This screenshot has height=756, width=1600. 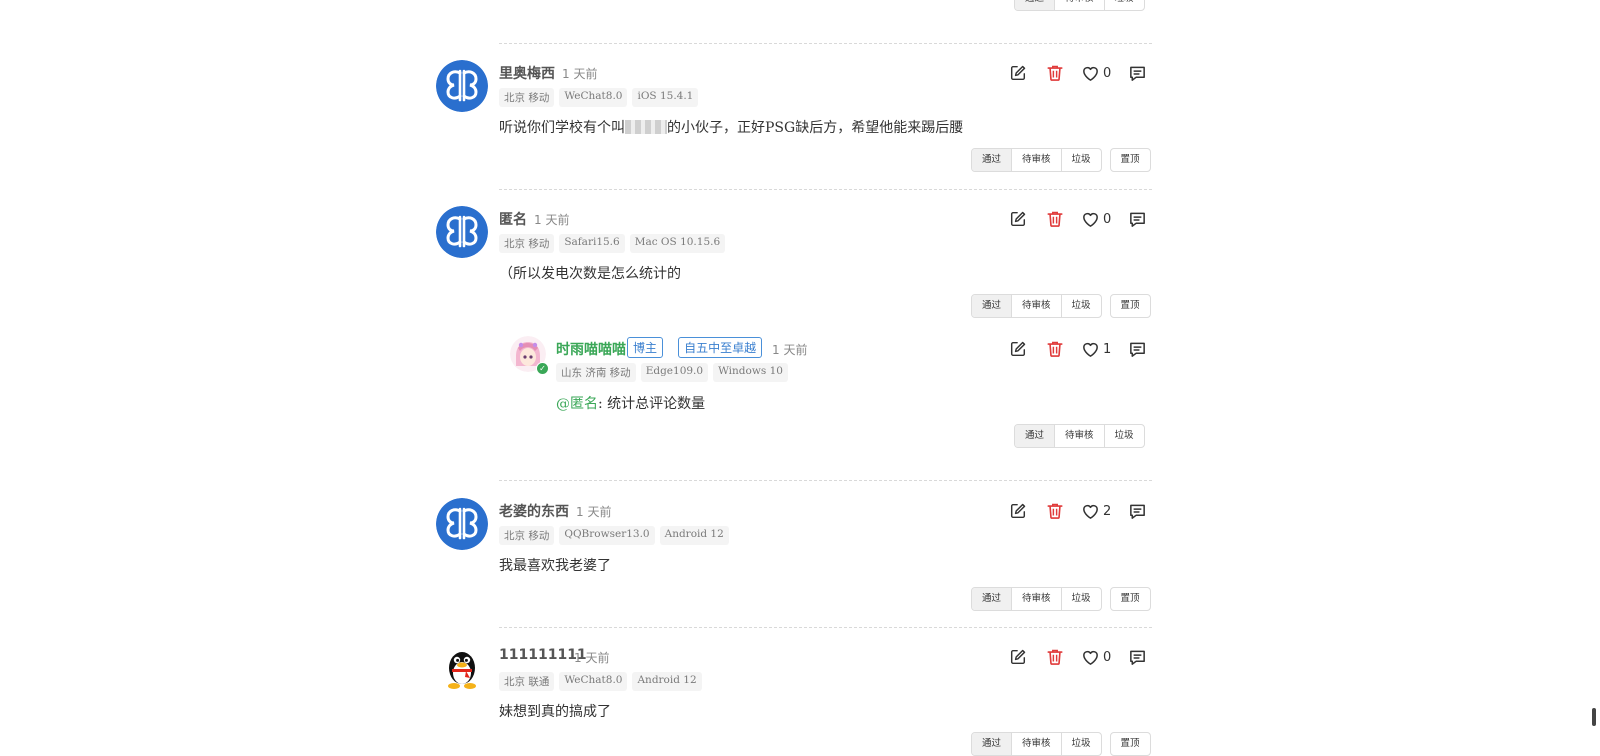 I want to click on reply-content: @匿名: 统计总评论数量, so click(x=630, y=403).